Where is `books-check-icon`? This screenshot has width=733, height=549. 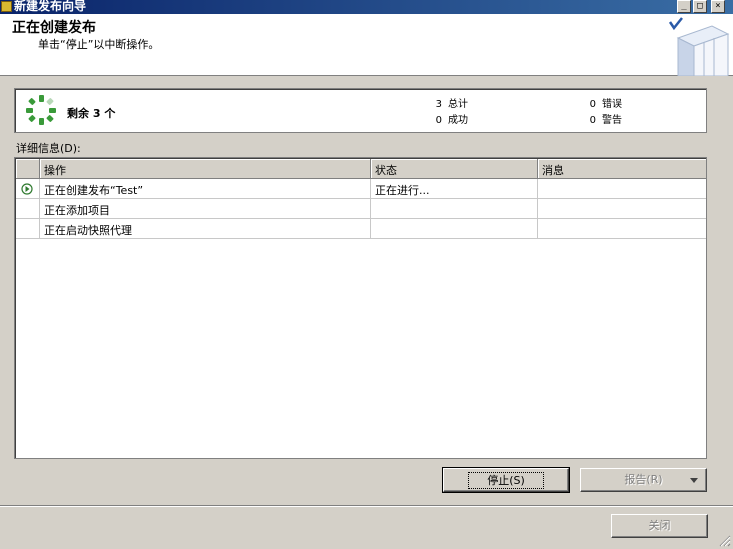 books-check-icon is located at coordinates (699, 46).